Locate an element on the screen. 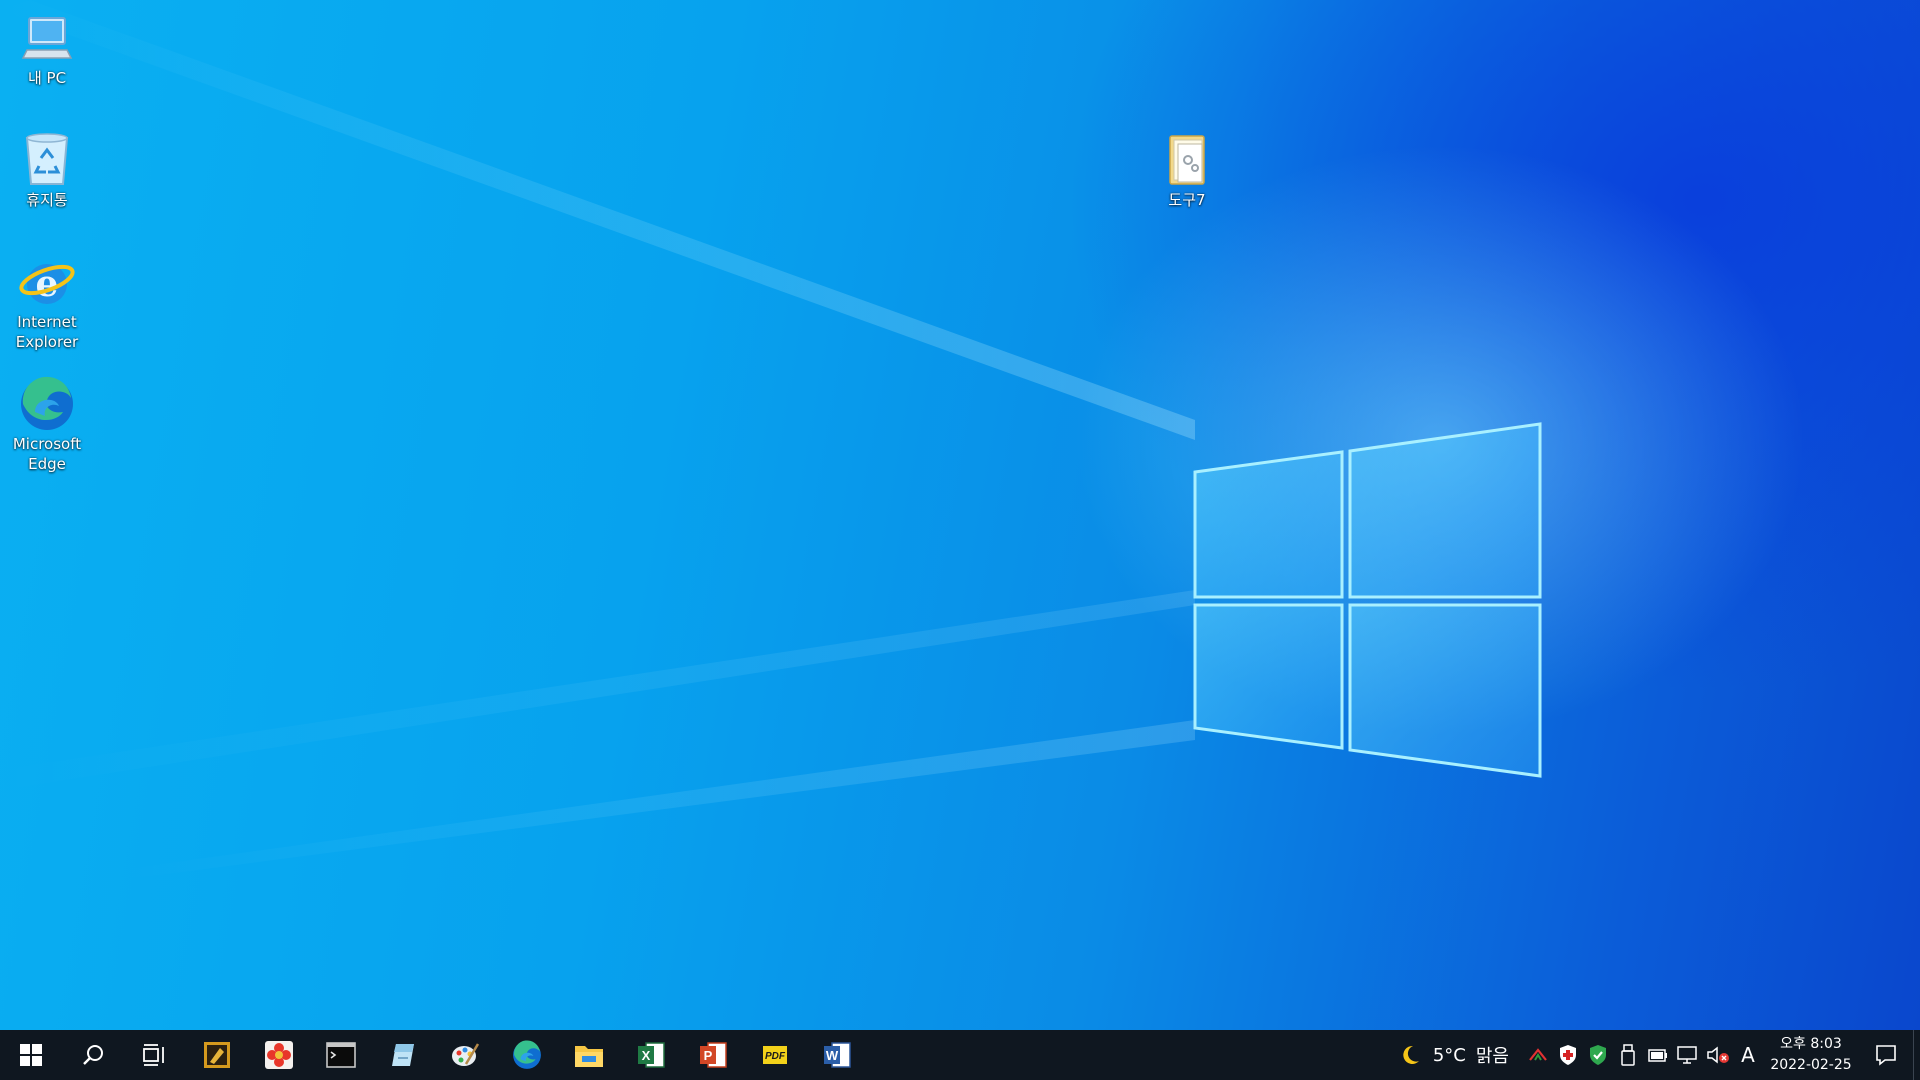 The image size is (1920, 1080). desktop-icon-recycle-bin: 휴지통 is located at coordinates (47, 171).